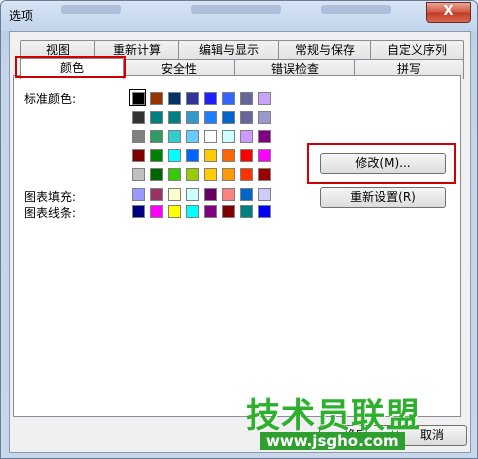 Image resolution: width=478 pixels, height=459 pixels. Describe the element at coordinates (448, 12) in the screenshot. I see `close-button: X` at that location.